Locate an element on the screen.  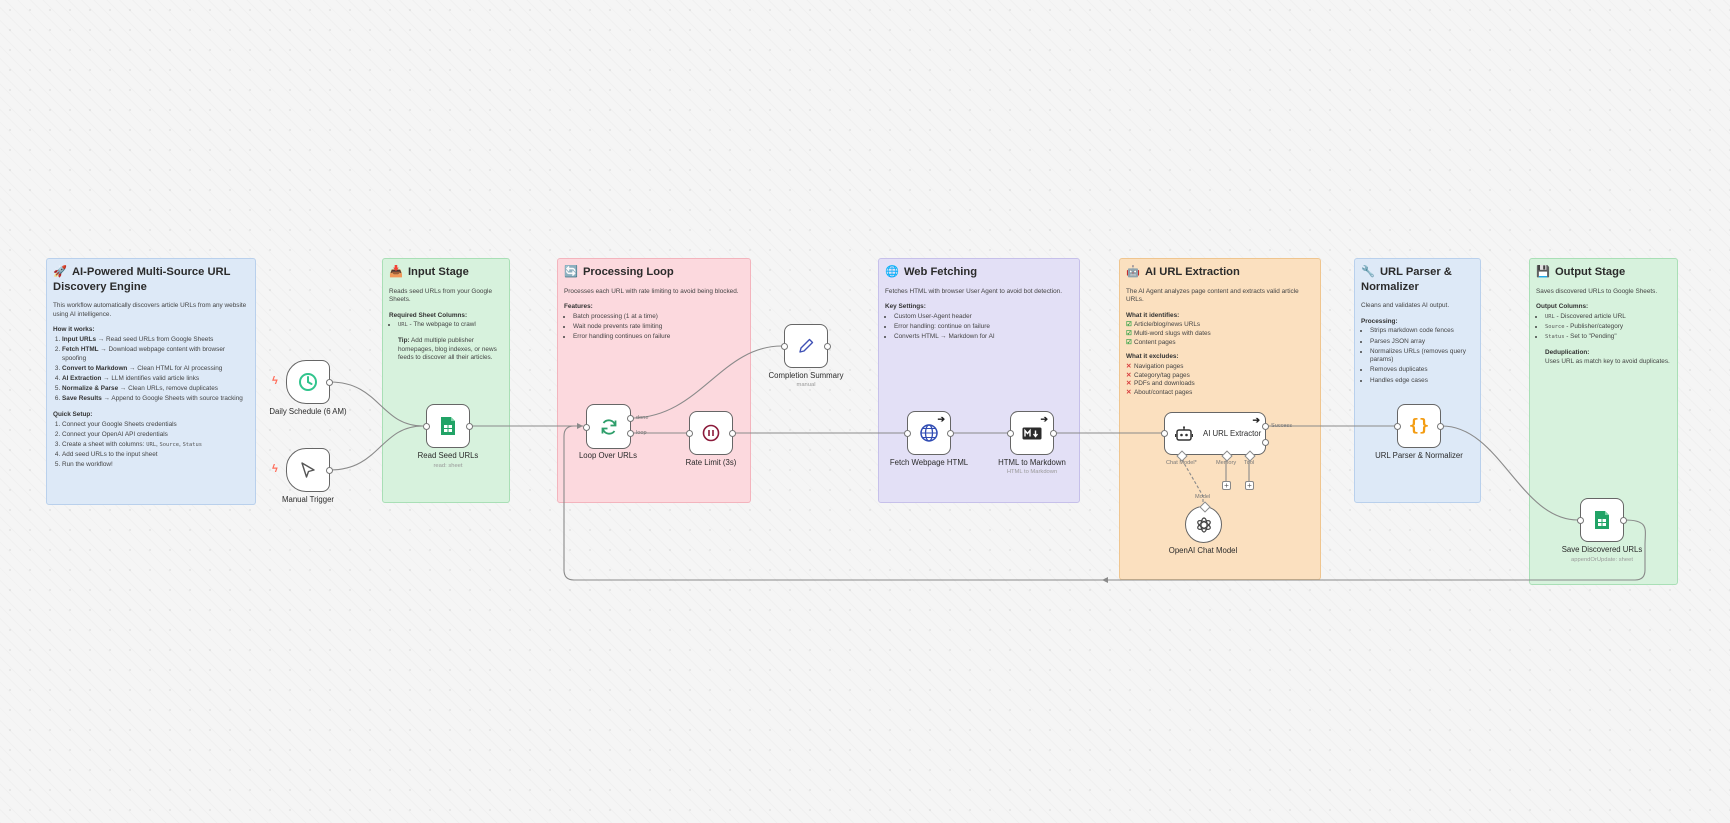
html-to-markdown-sublabel: HTML to Markdown is located at coordinates (1032, 472).